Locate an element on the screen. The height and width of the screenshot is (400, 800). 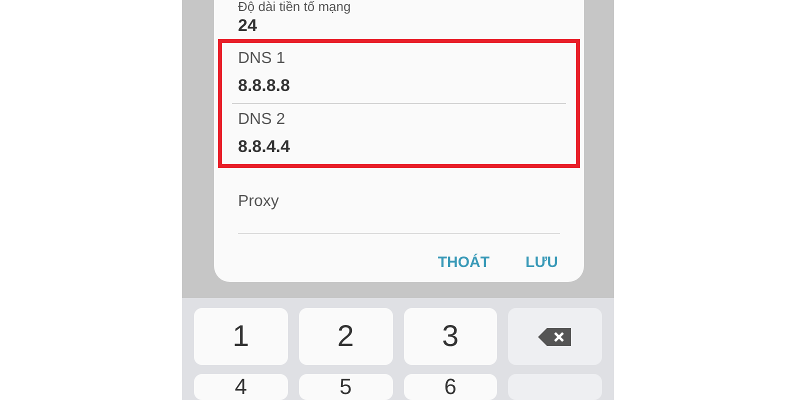
key: 1 is located at coordinates (241, 336).